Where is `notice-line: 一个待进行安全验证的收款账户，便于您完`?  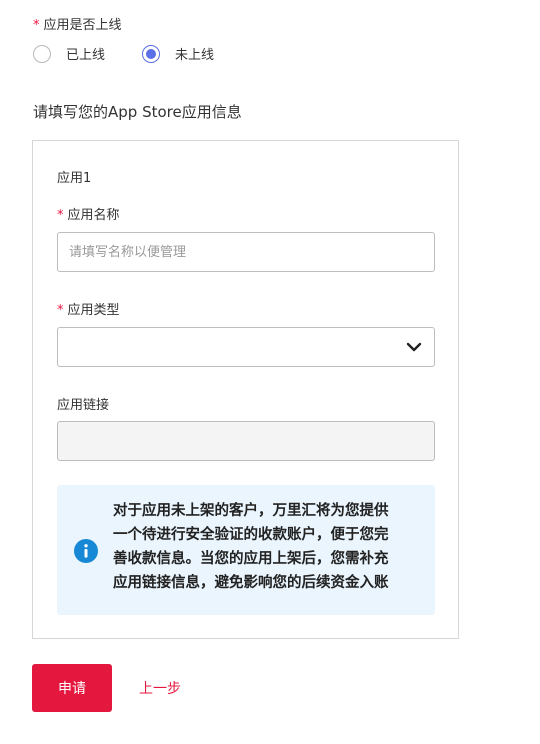 notice-line: 一个待进行安全验证的收款账户，便于您完 is located at coordinates (251, 535).